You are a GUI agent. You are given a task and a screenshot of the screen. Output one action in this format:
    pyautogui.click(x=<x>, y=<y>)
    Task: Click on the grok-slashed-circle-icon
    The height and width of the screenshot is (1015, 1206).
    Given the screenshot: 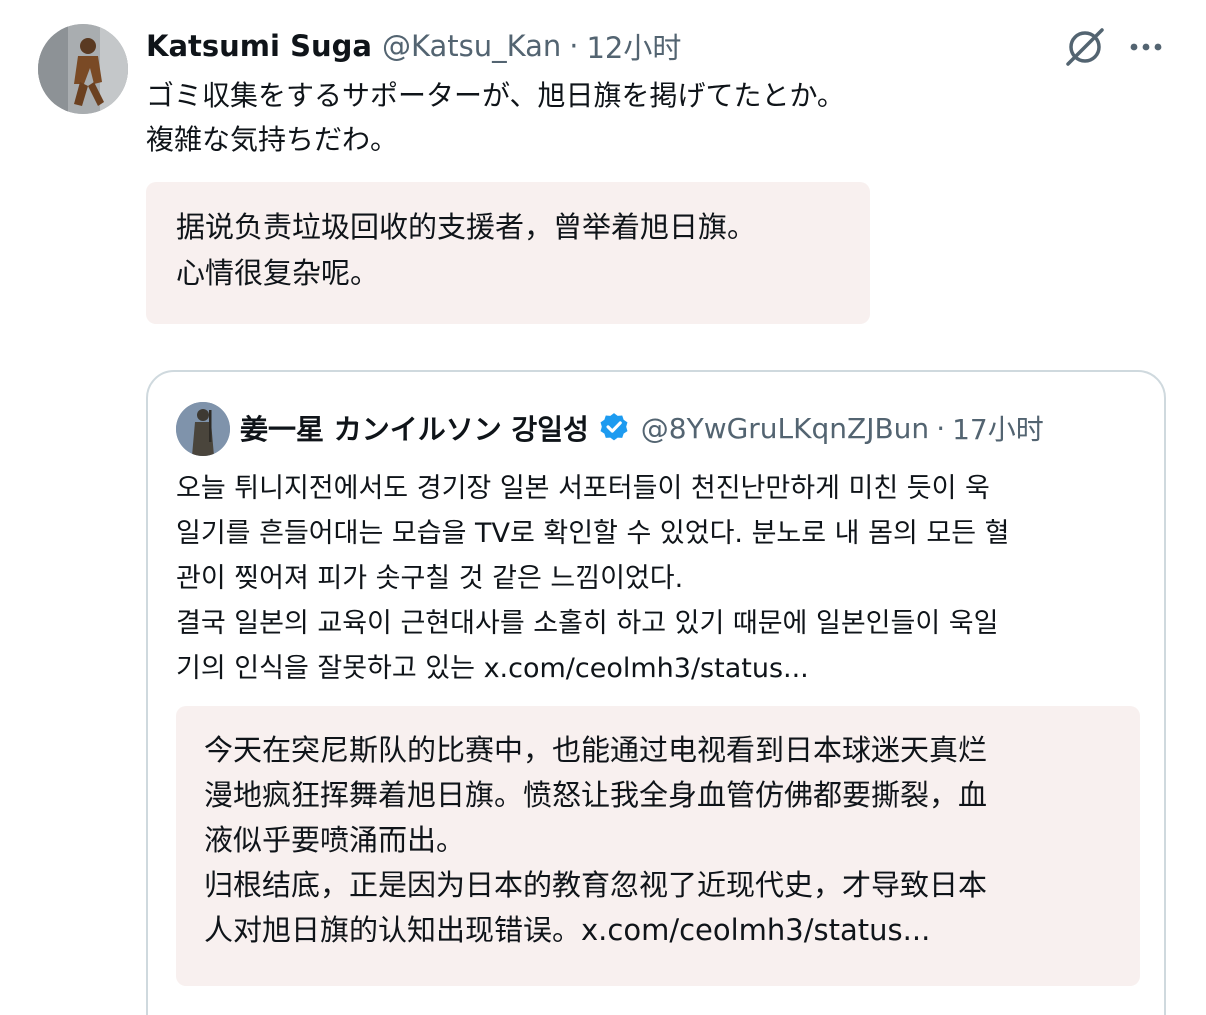 What is the action you would take?
    pyautogui.click(x=1085, y=47)
    